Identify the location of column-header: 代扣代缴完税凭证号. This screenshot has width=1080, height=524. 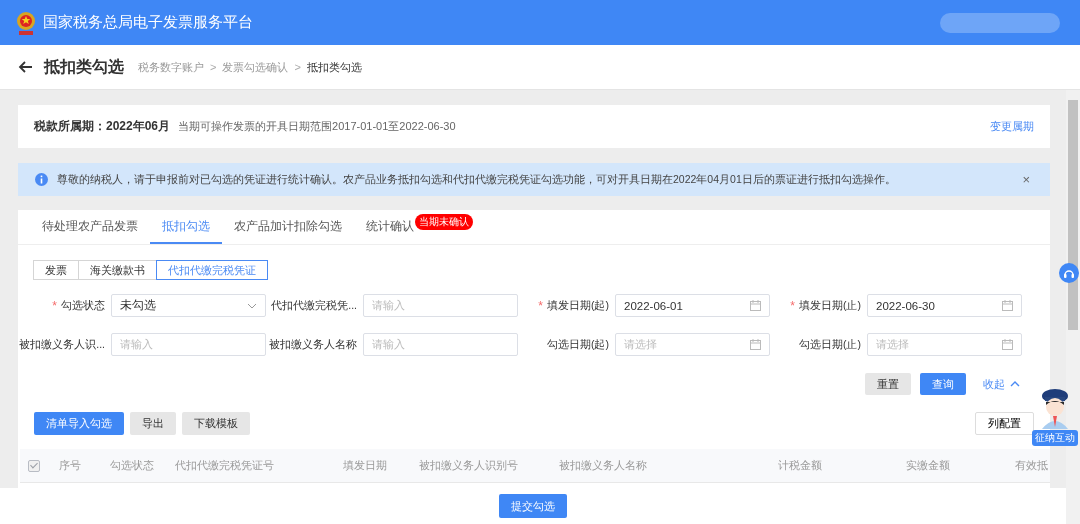
(225, 465).